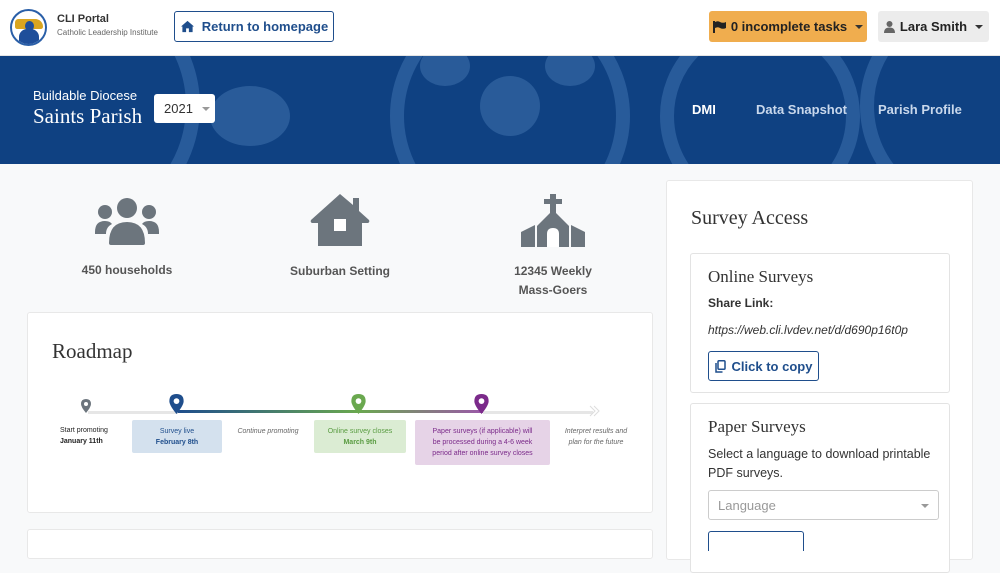 The width and height of the screenshot is (1000, 573). I want to click on stat-households: 450 households, so click(127, 238).